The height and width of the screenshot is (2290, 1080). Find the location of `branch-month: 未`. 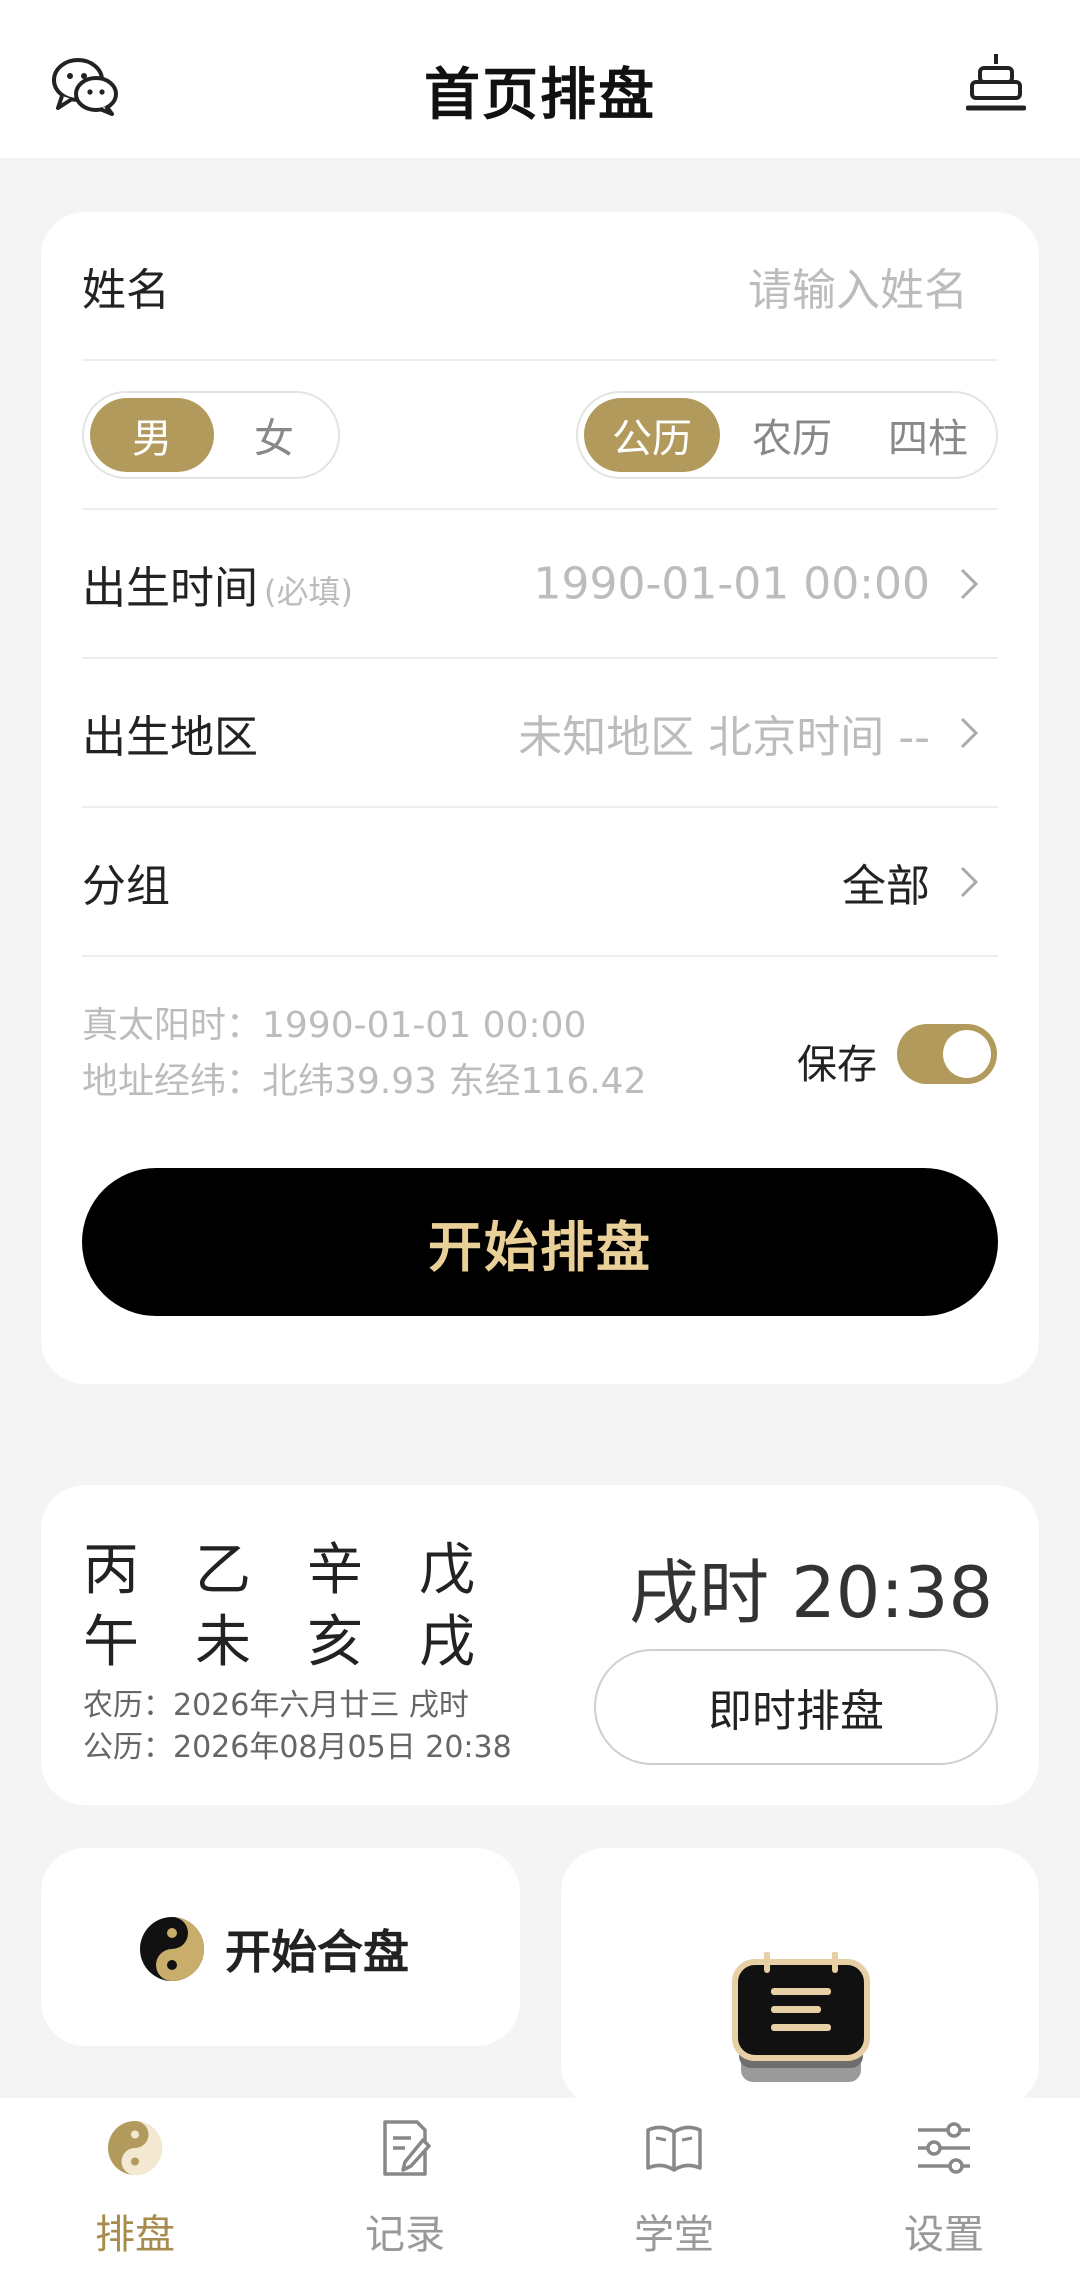

branch-month: 未 is located at coordinates (223, 1642).